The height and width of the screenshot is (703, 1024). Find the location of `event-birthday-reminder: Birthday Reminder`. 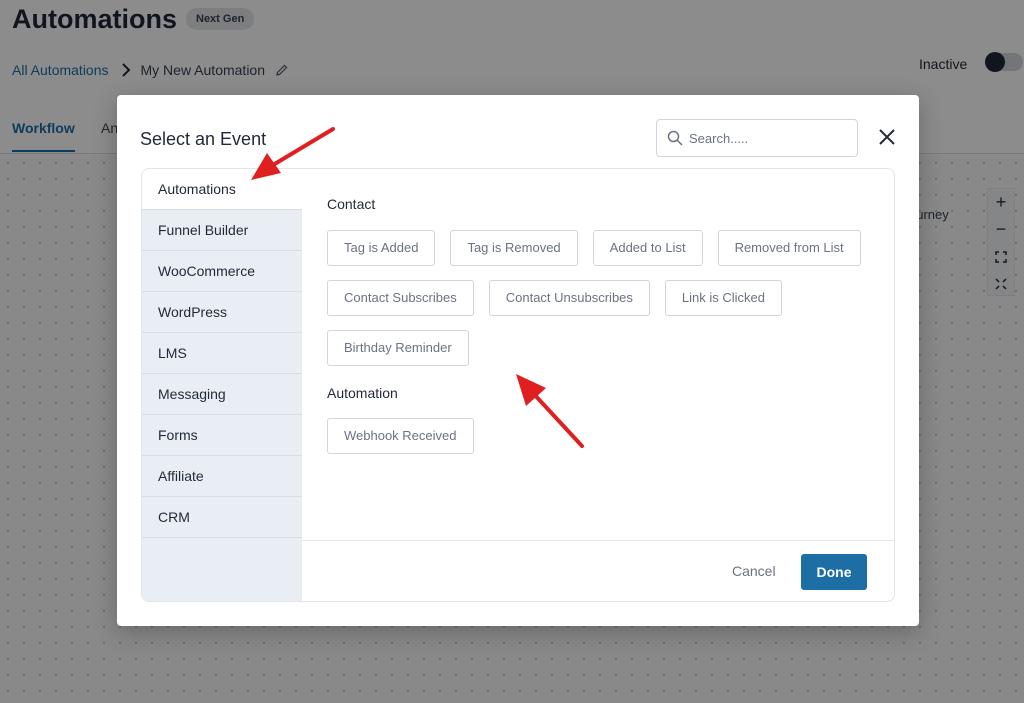

event-birthday-reminder: Birthday Reminder is located at coordinates (398, 348).